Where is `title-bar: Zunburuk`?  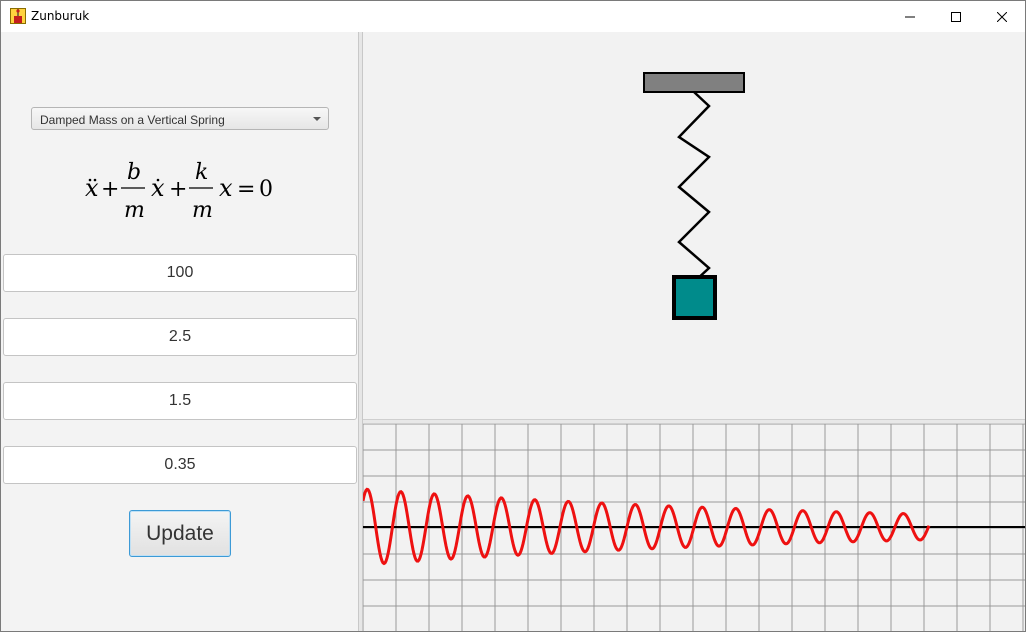
title-bar: Zunburuk is located at coordinates (513, 16).